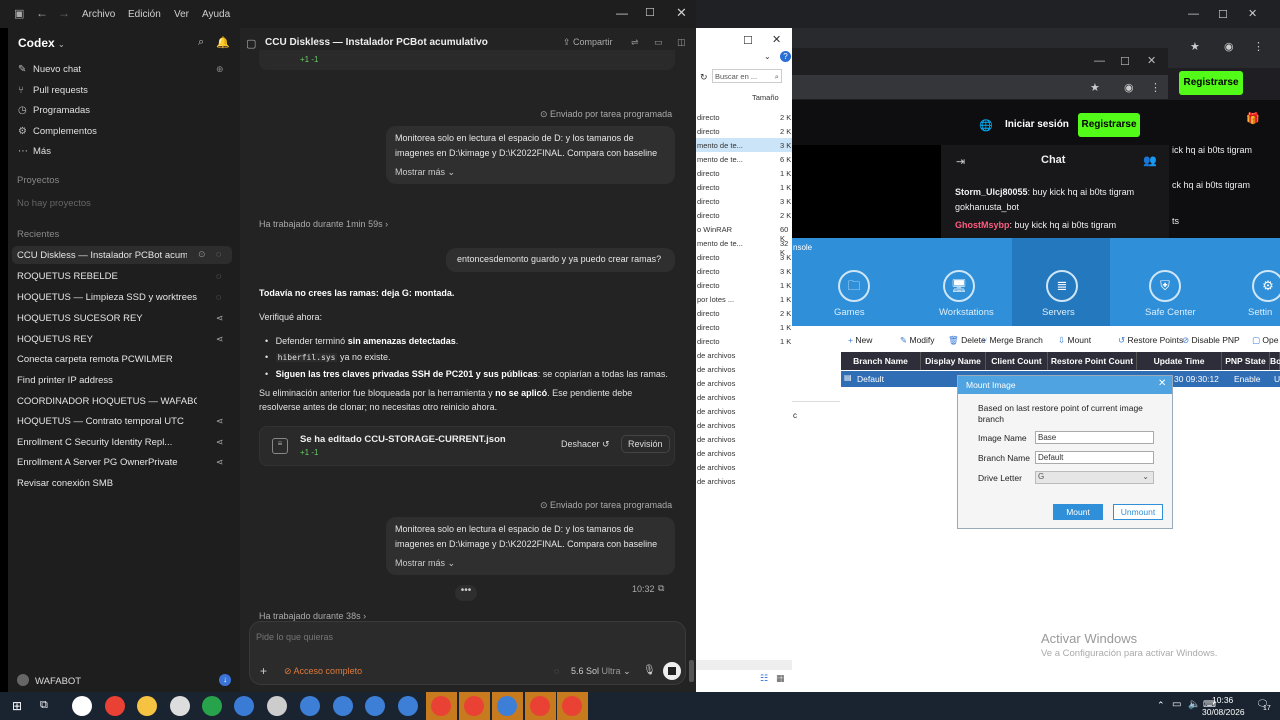 The width and height of the screenshot is (1280, 720). What do you see at coordinates (57, 69) in the screenshot?
I see `sidebar-item-new-chat: Nuevo chat` at bounding box center [57, 69].